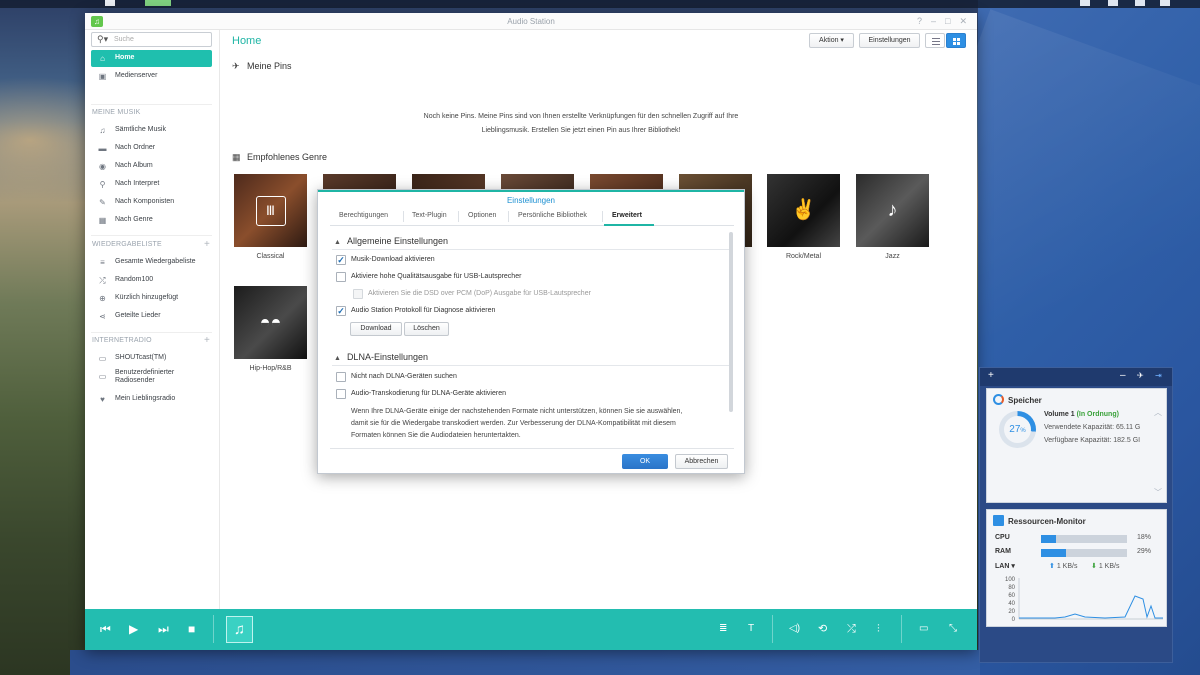 Image resolution: width=1200 pixels, height=675 pixels. Describe the element at coordinates (207, 340) in the screenshot. I see `add-radio-icon: +` at that location.